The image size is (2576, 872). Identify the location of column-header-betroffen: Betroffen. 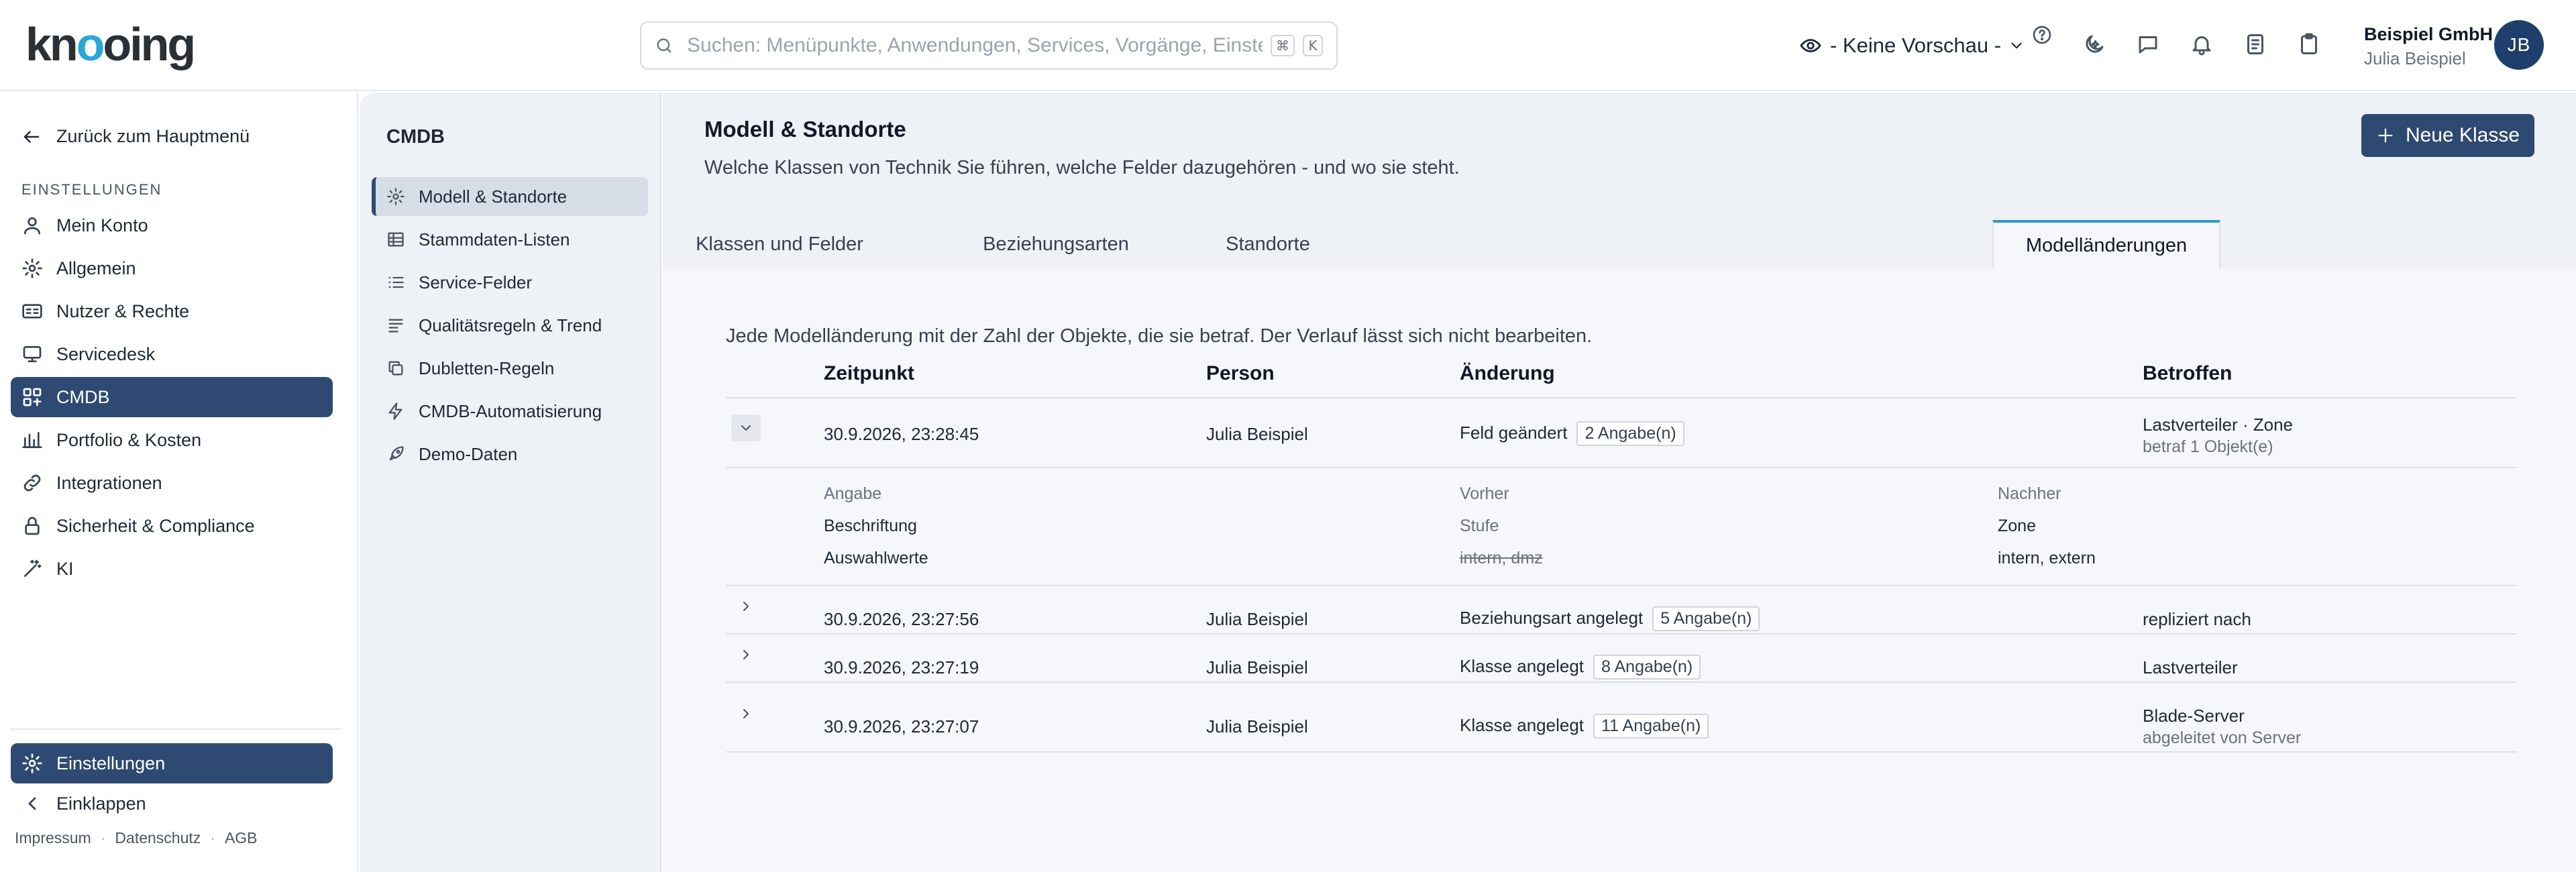
(2187, 374).